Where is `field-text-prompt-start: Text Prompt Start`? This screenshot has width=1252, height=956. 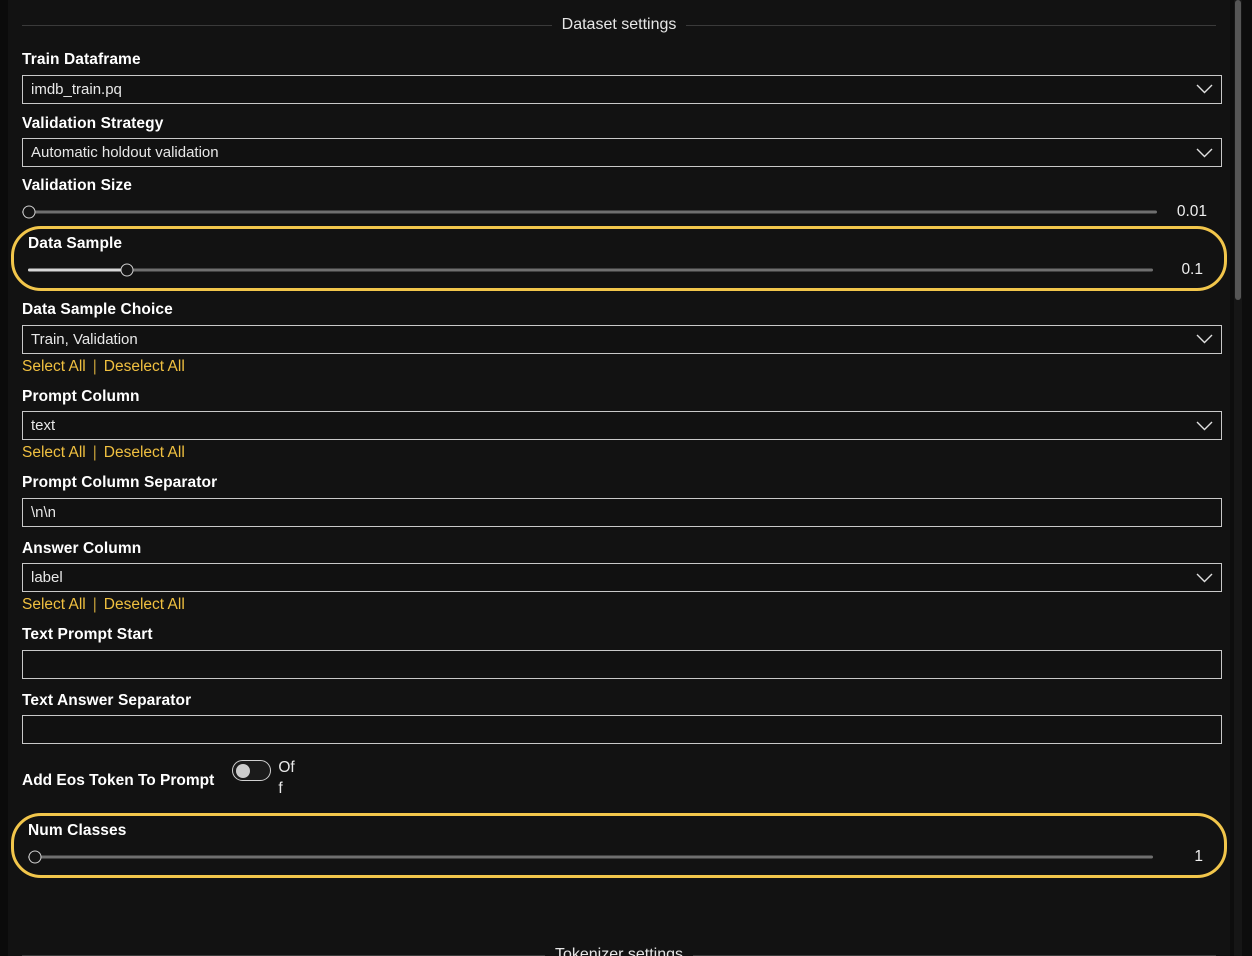
field-text-prompt-start: Text Prompt Start is located at coordinates (619, 653).